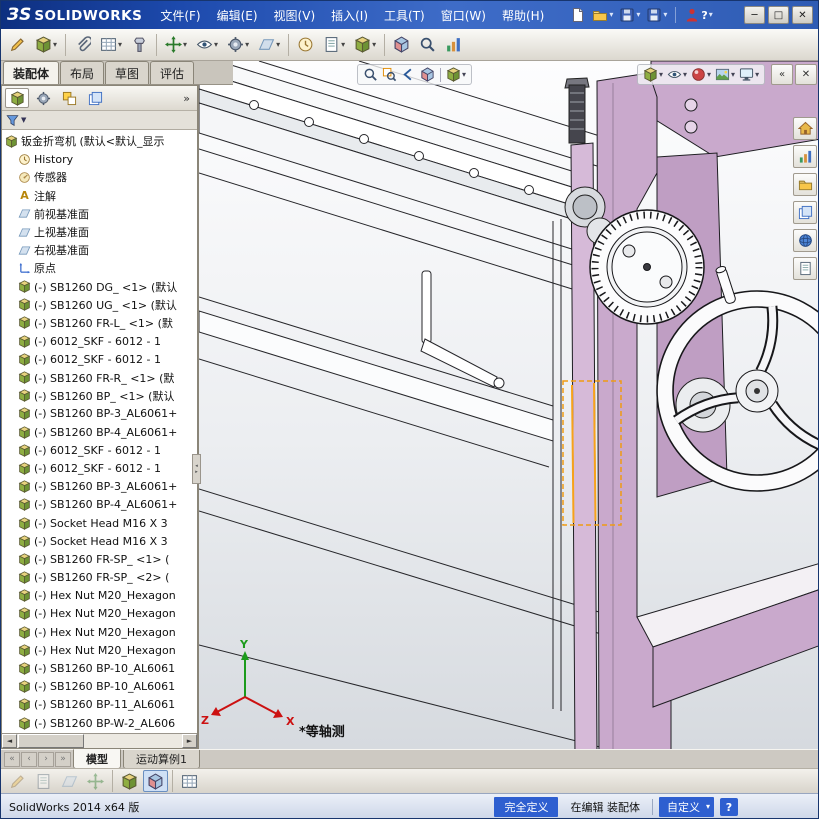 This screenshot has width=819, height=819. I want to click on adjusting-screw, so click(577, 110).